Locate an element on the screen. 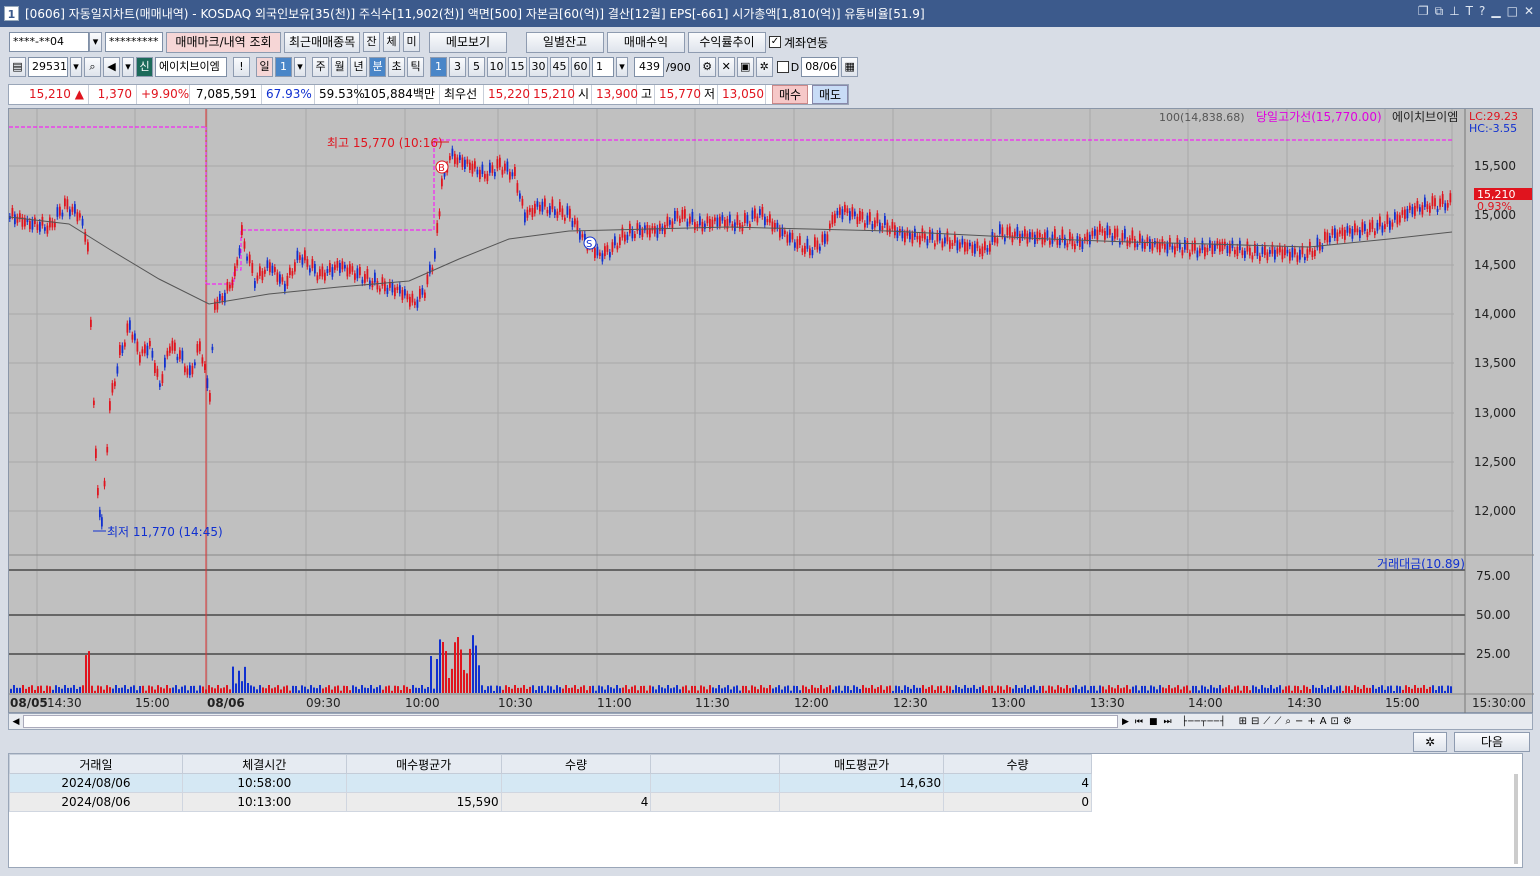 The height and width of the screenshot is (876, 1540). time-label: 15:30:00 is located at coordinates (1499, 703).